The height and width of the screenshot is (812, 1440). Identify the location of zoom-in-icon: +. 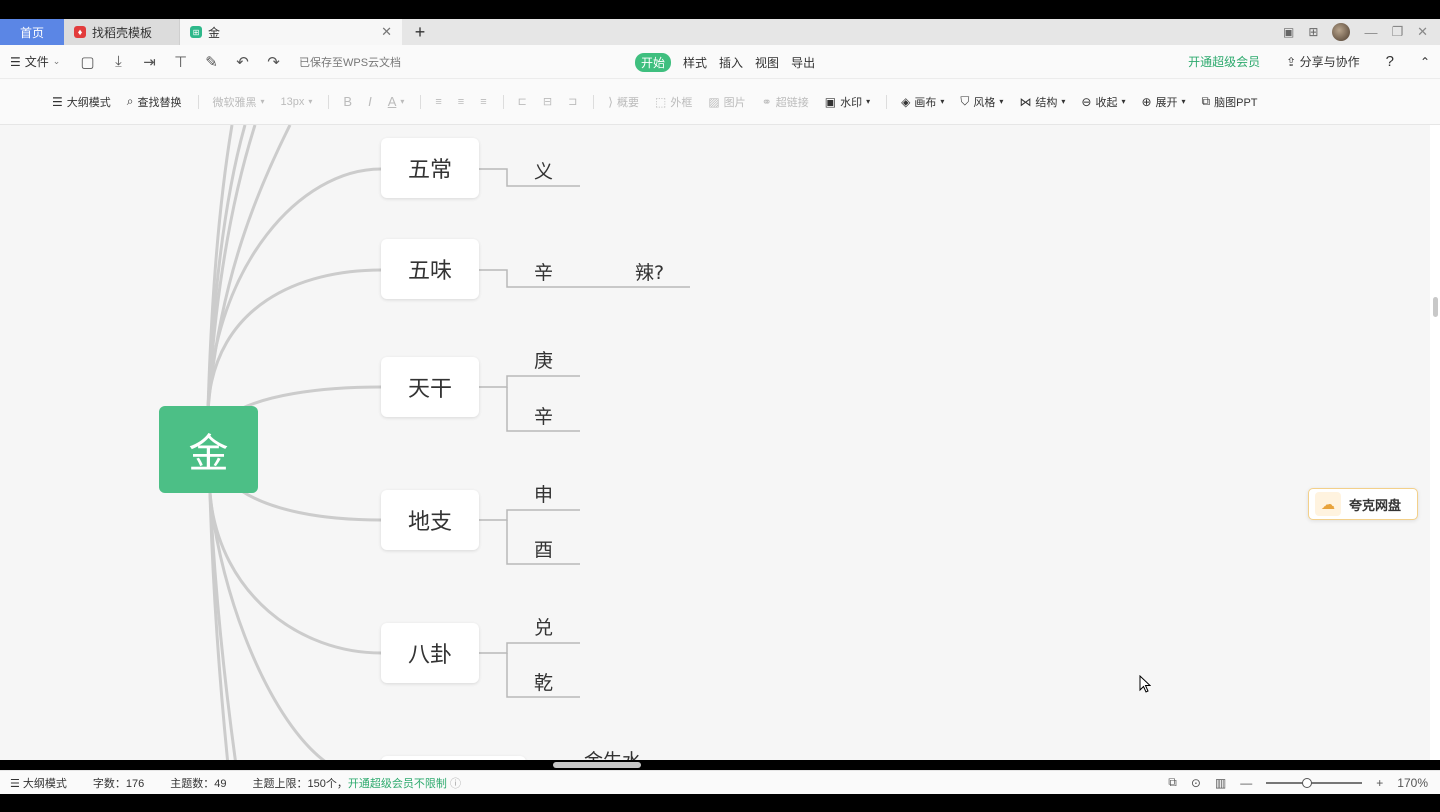
(1379, 783).